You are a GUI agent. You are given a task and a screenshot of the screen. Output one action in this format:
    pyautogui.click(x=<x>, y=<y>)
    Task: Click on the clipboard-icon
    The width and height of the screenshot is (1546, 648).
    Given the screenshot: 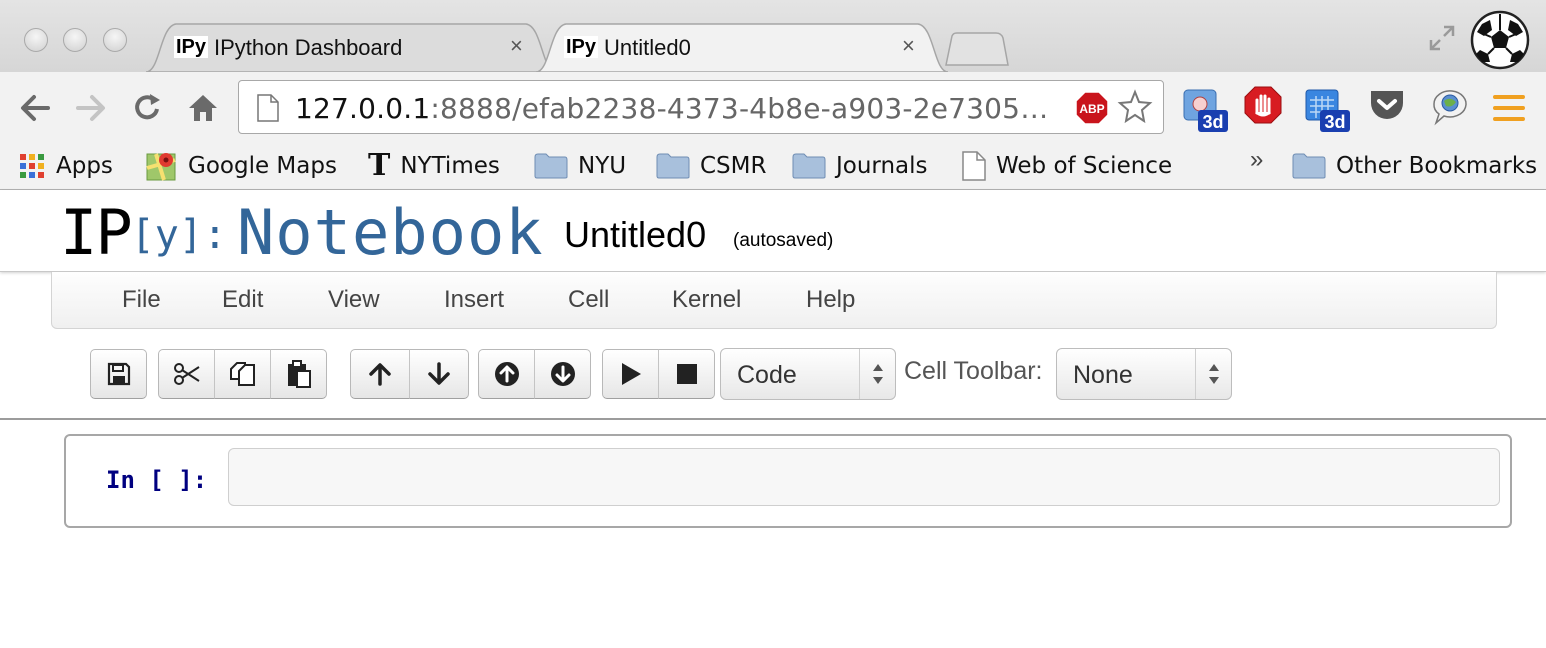 What is the action you would take?
    pyautogui.click(x=299, y=374)
    